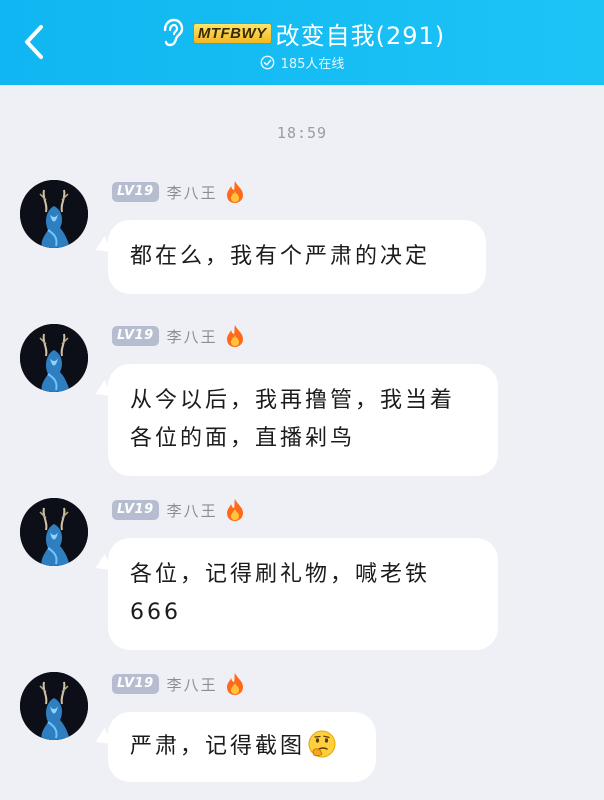  What do you see at coordinates (293, 419) in the screenshot?
I see `message-text: 从今以后，我再撸管，我当着各位的面，直播剁鸟` at bounding box center [293, 419].